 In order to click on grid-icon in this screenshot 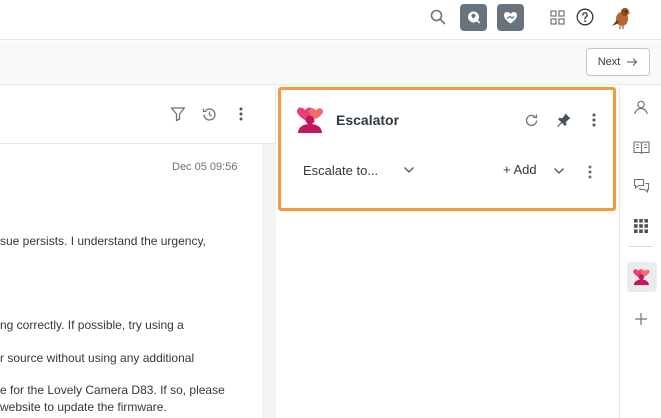, I will do `click(557, 17)`.